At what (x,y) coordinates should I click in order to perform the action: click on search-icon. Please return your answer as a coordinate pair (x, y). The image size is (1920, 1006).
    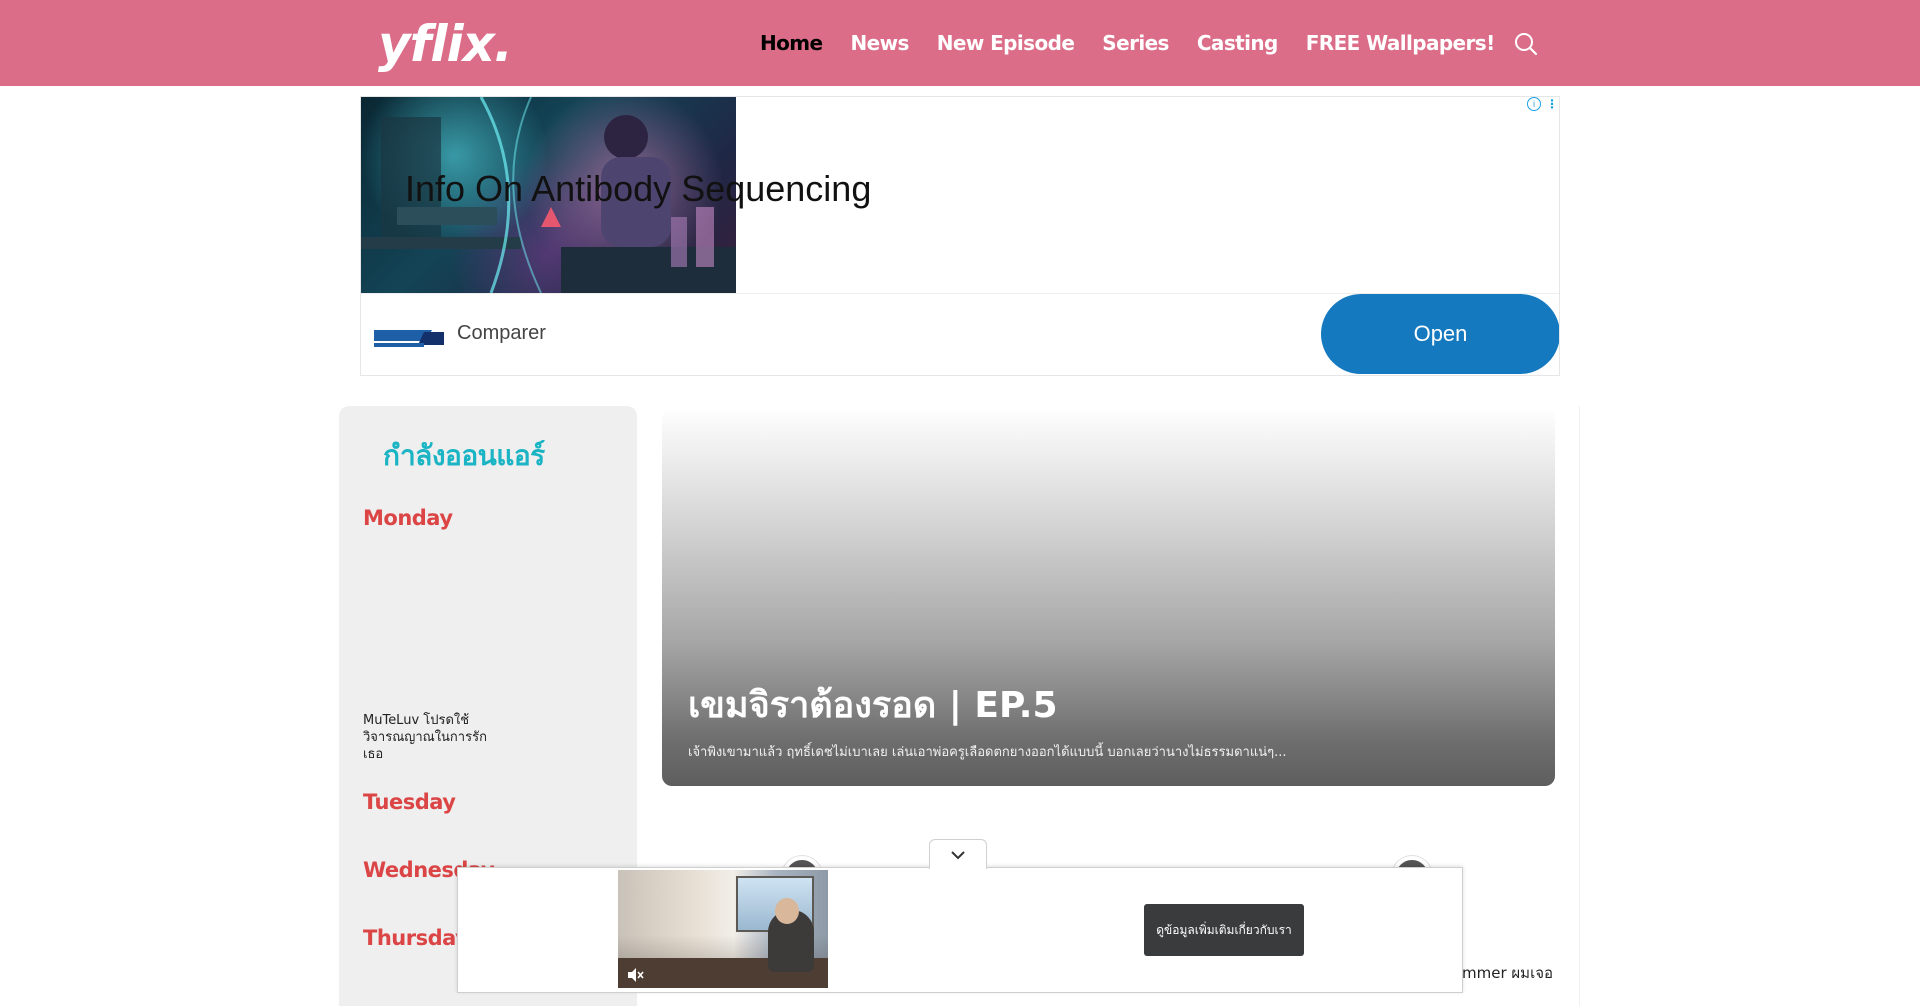
    Looking at the image, I should click on (1526, 44).